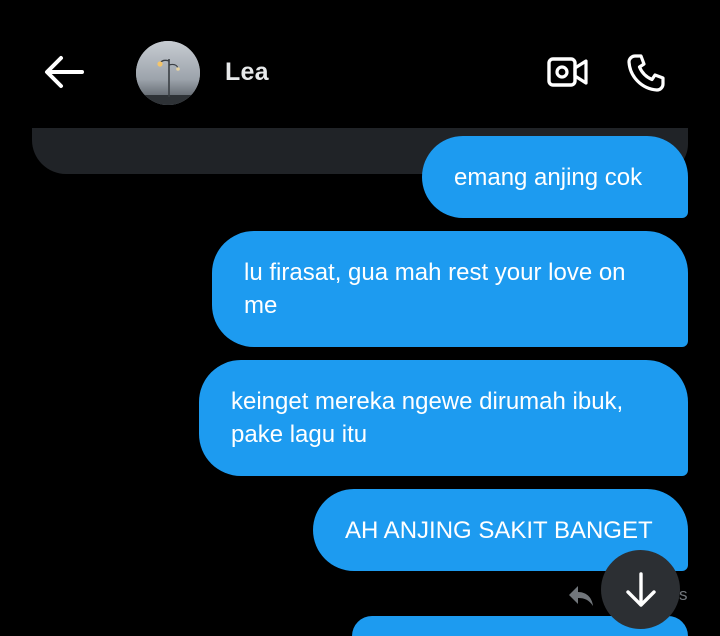 Image resolution: width=720 pixels, height=636 pixels. Describe the element at coordinates (247, 72) in the screenshot. I see `contact-name: Lea` at that location.